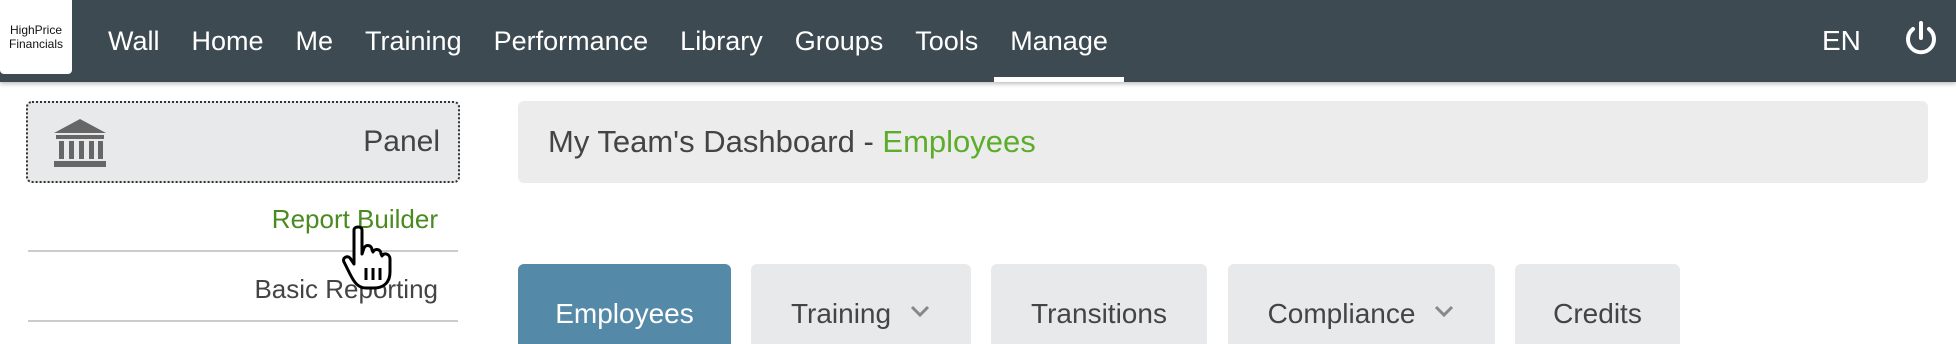 The image size is (1956, 344). What do you see at coordinates (228, 41) in the screenshot?
I see `nav-item-home: Home` at bounding box center [228, 41].